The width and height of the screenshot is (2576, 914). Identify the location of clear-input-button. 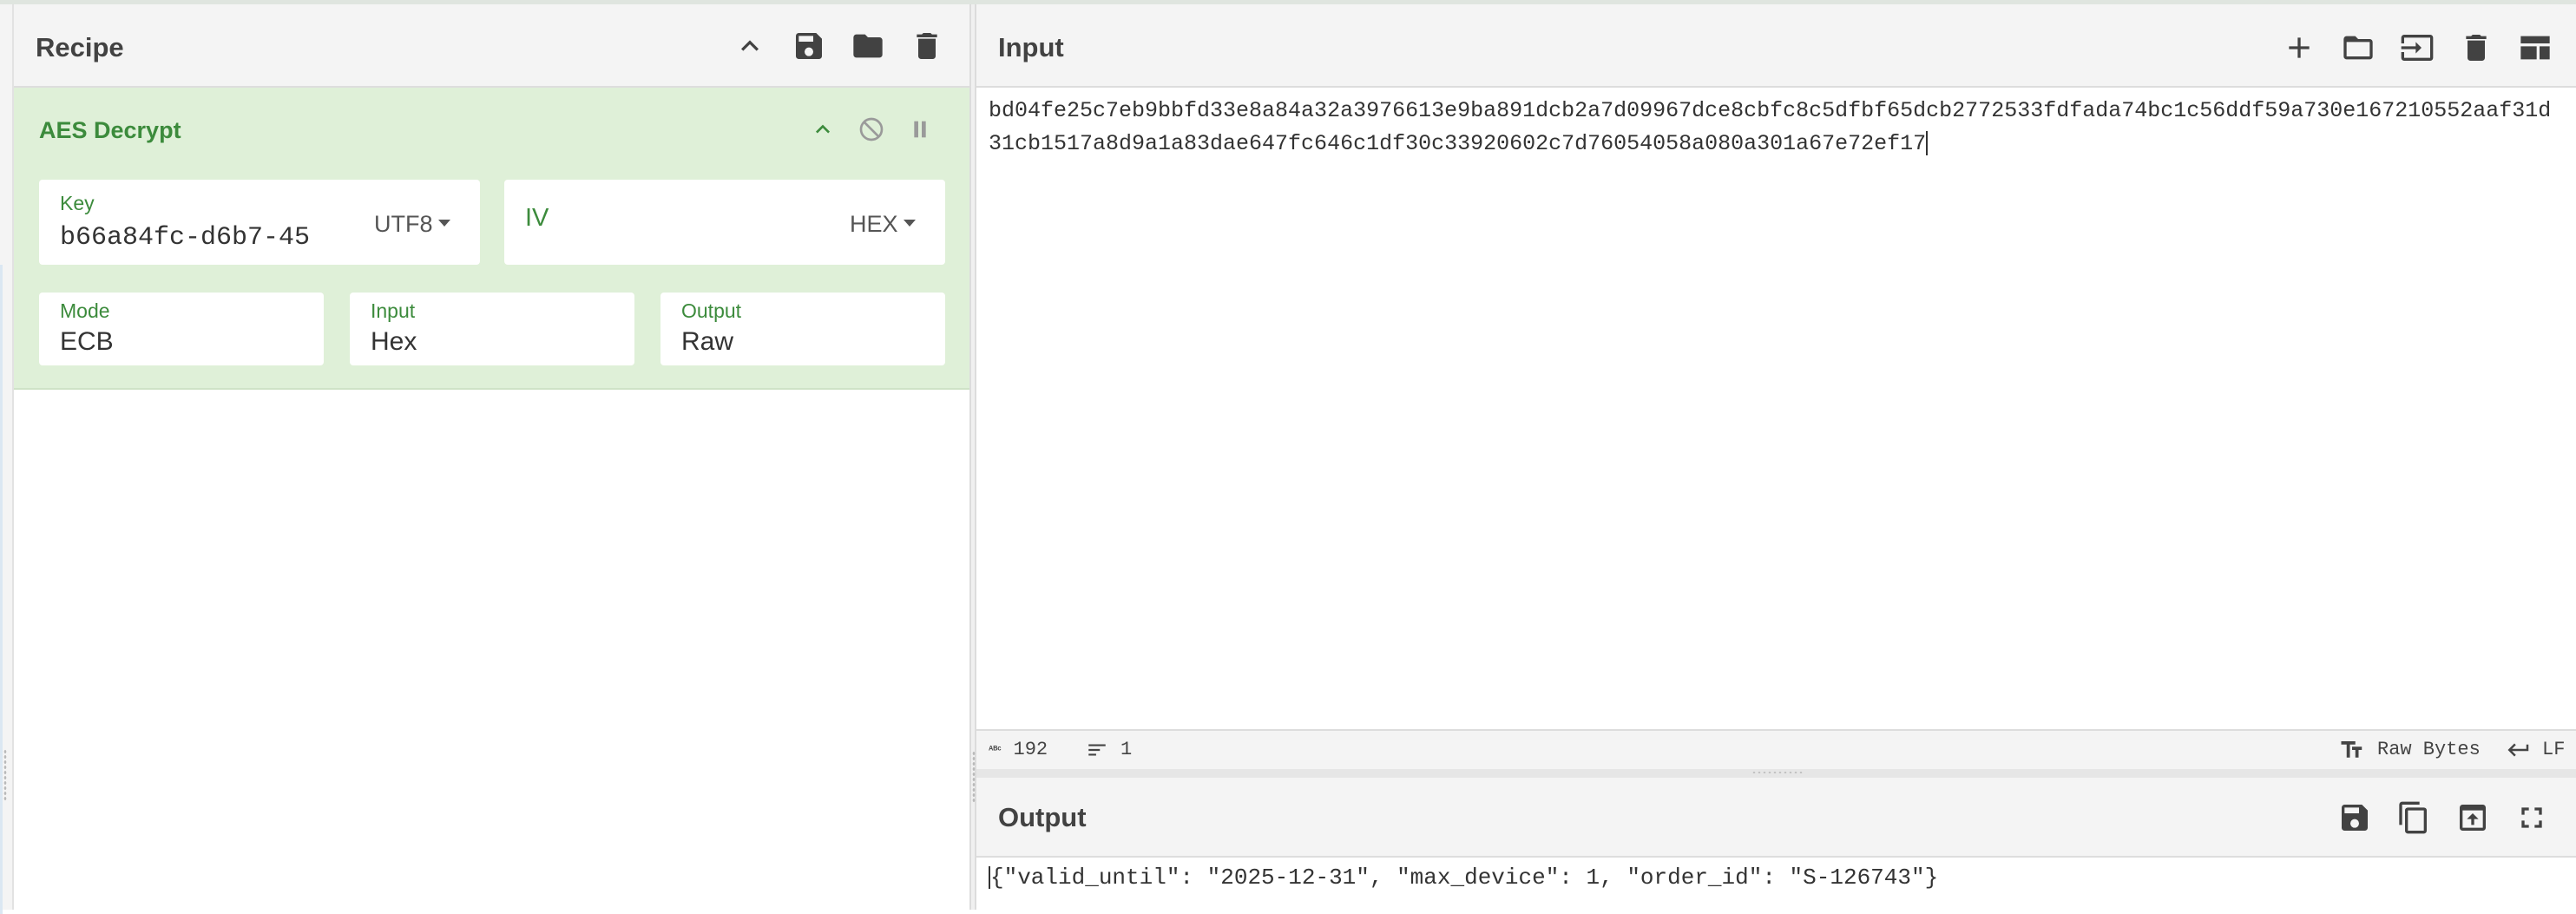
(2476, 48).